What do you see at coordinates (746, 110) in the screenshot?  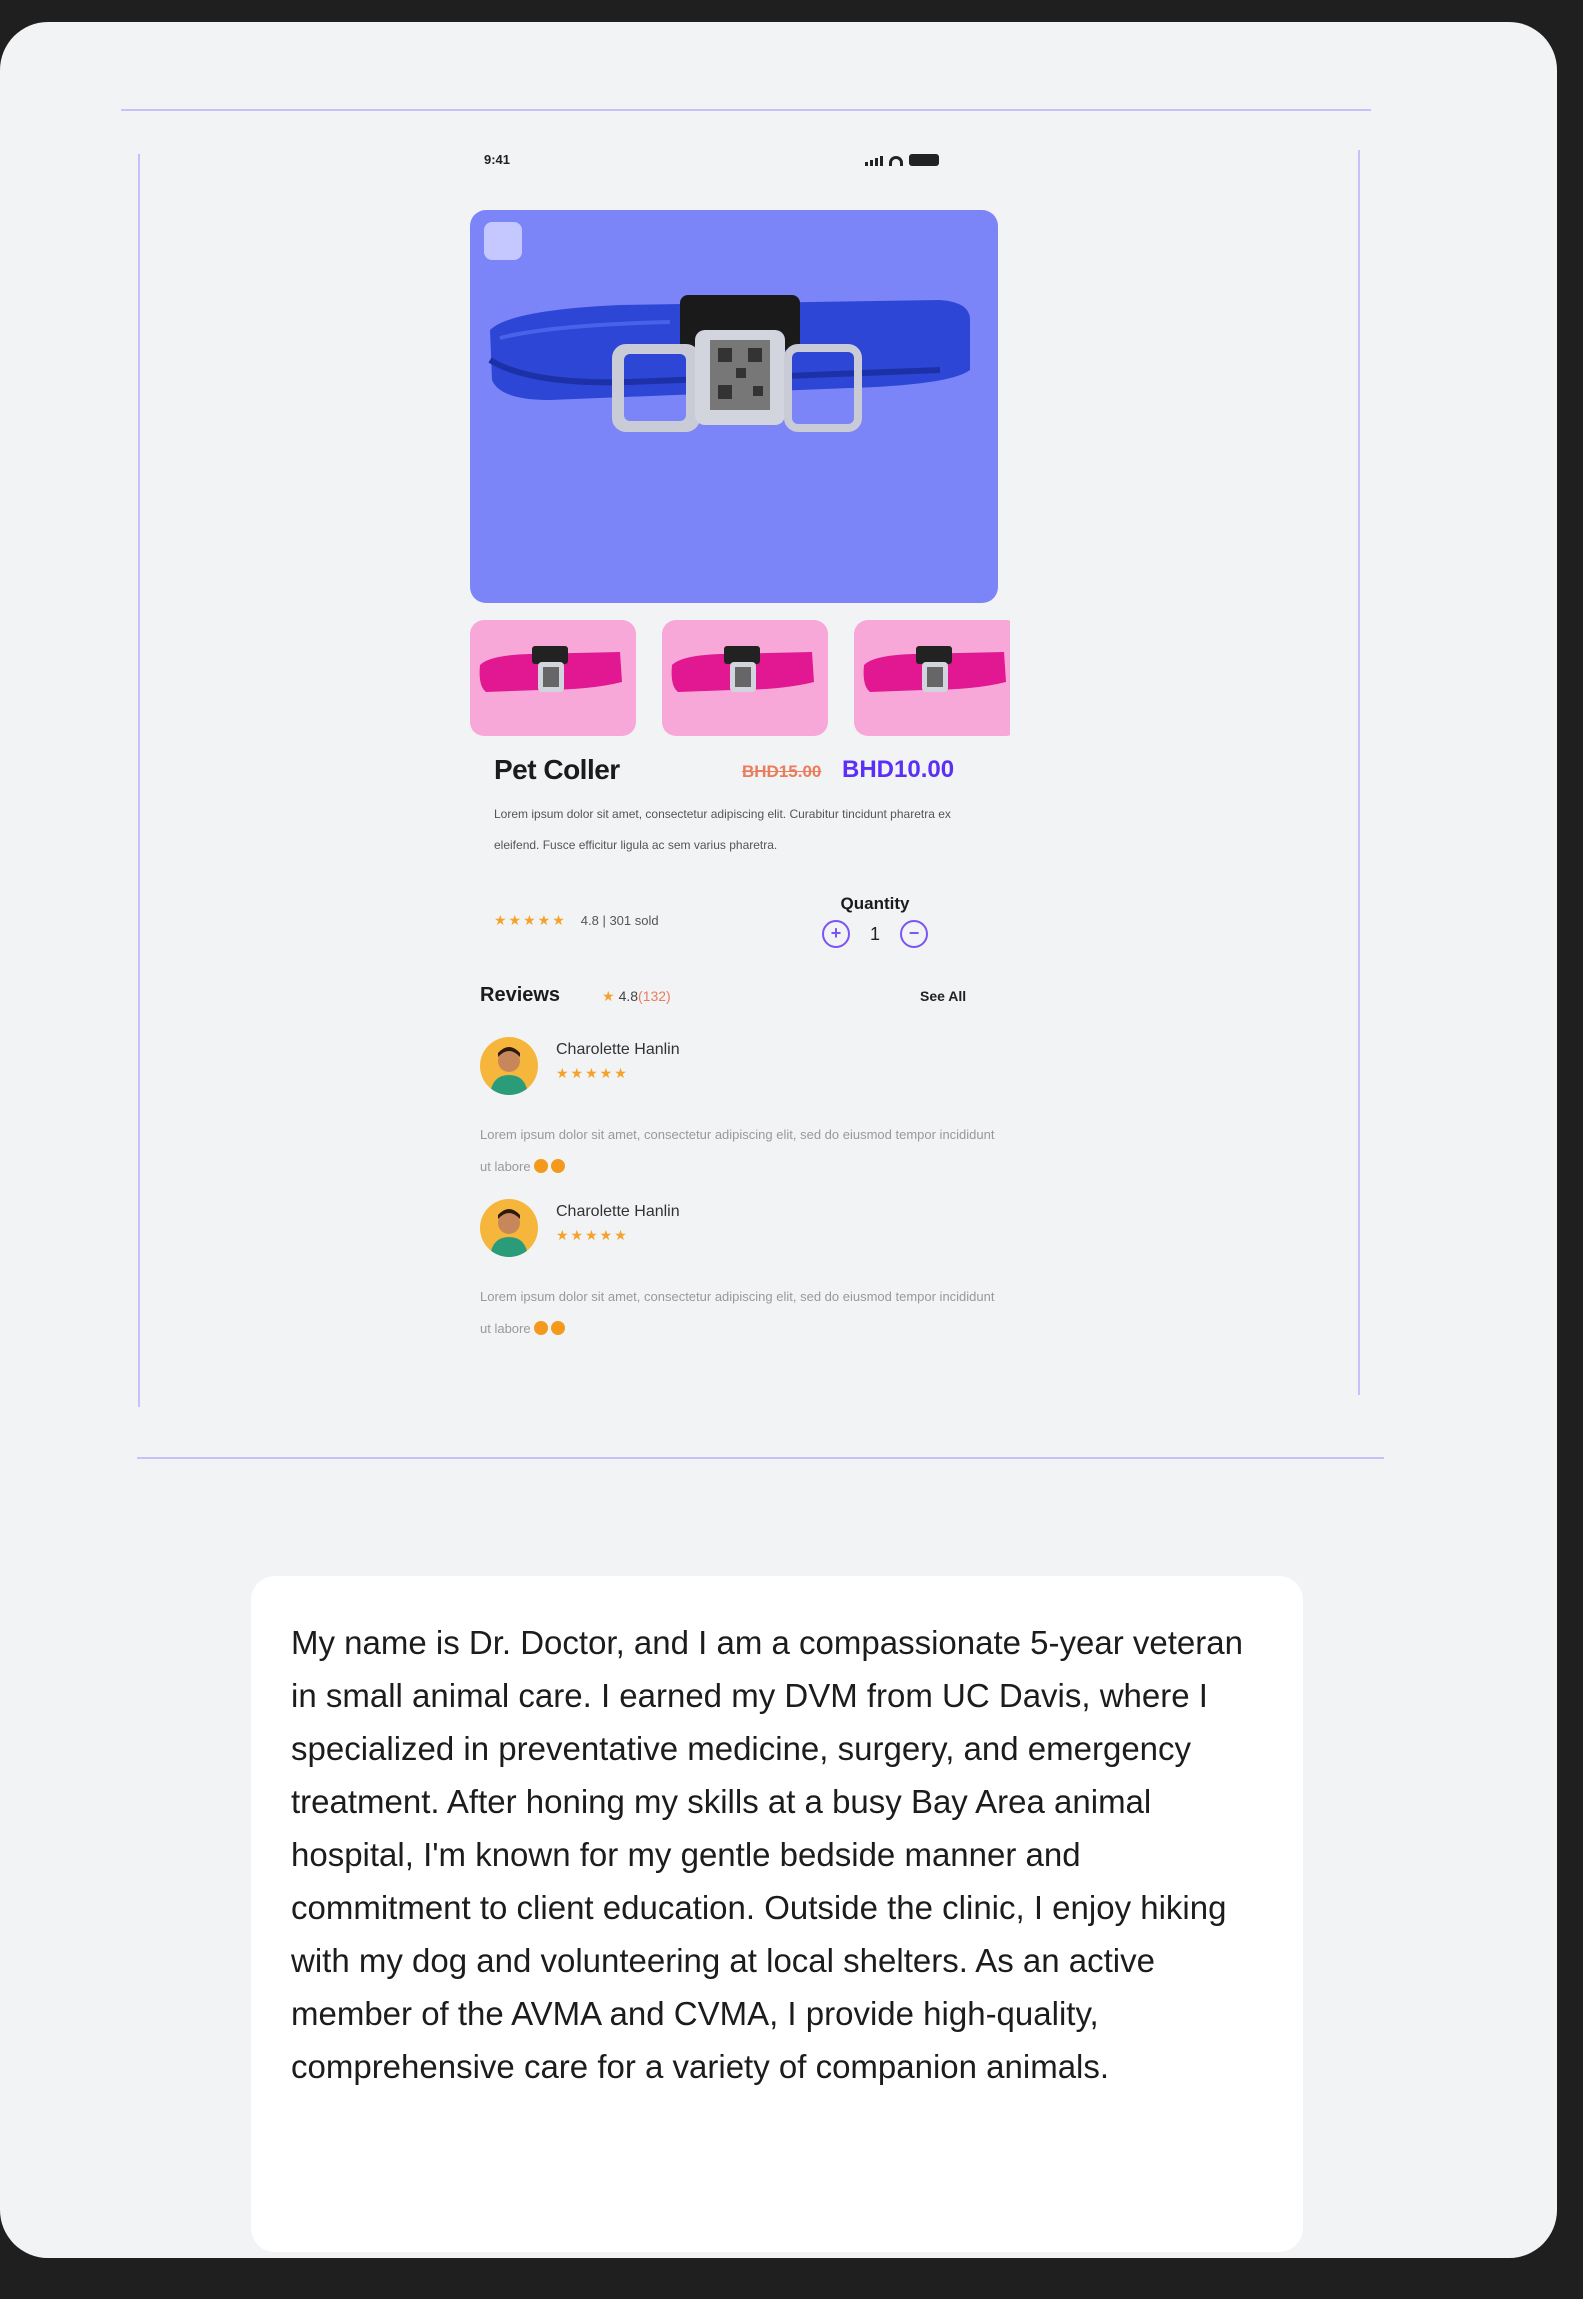 I see `guide-line-top` at bounding box center [746, 110].